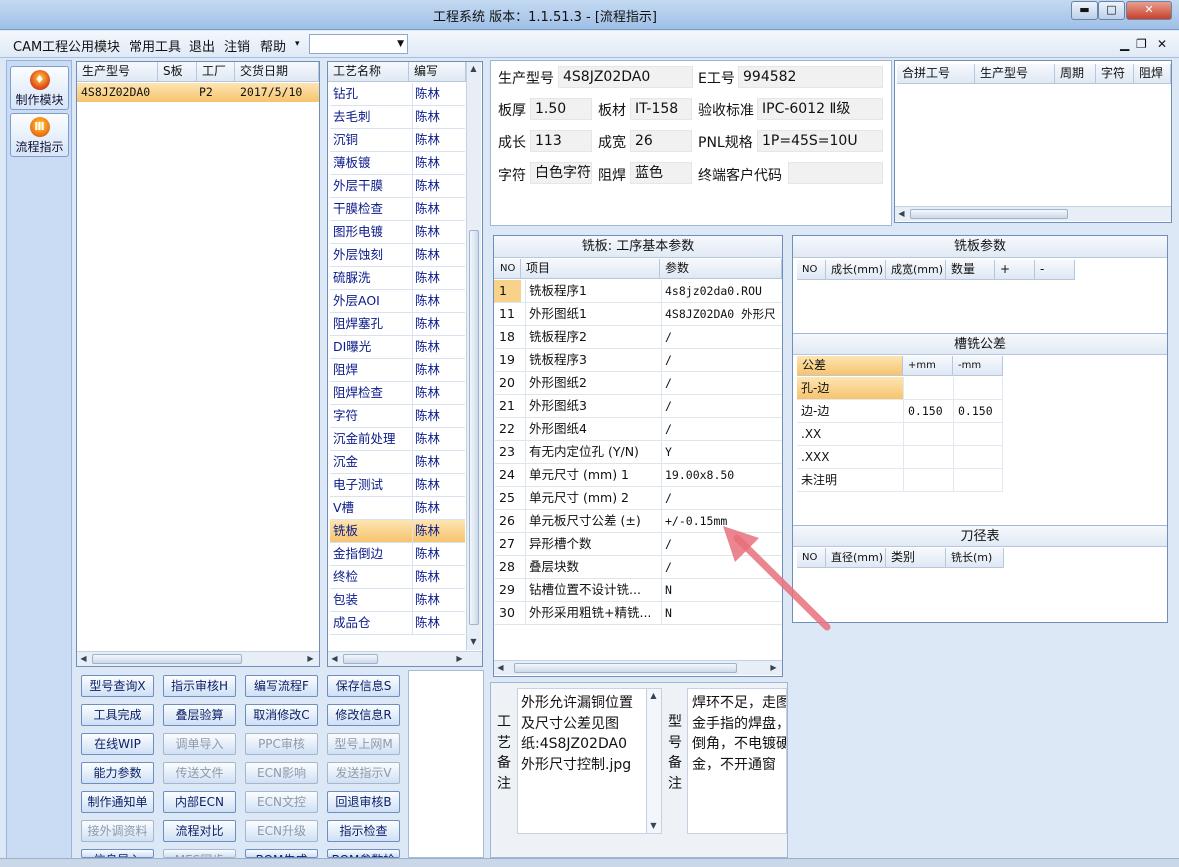  I want to click on param-row: 25 单元尺寸 (mm) 2/, so click(638, 498).